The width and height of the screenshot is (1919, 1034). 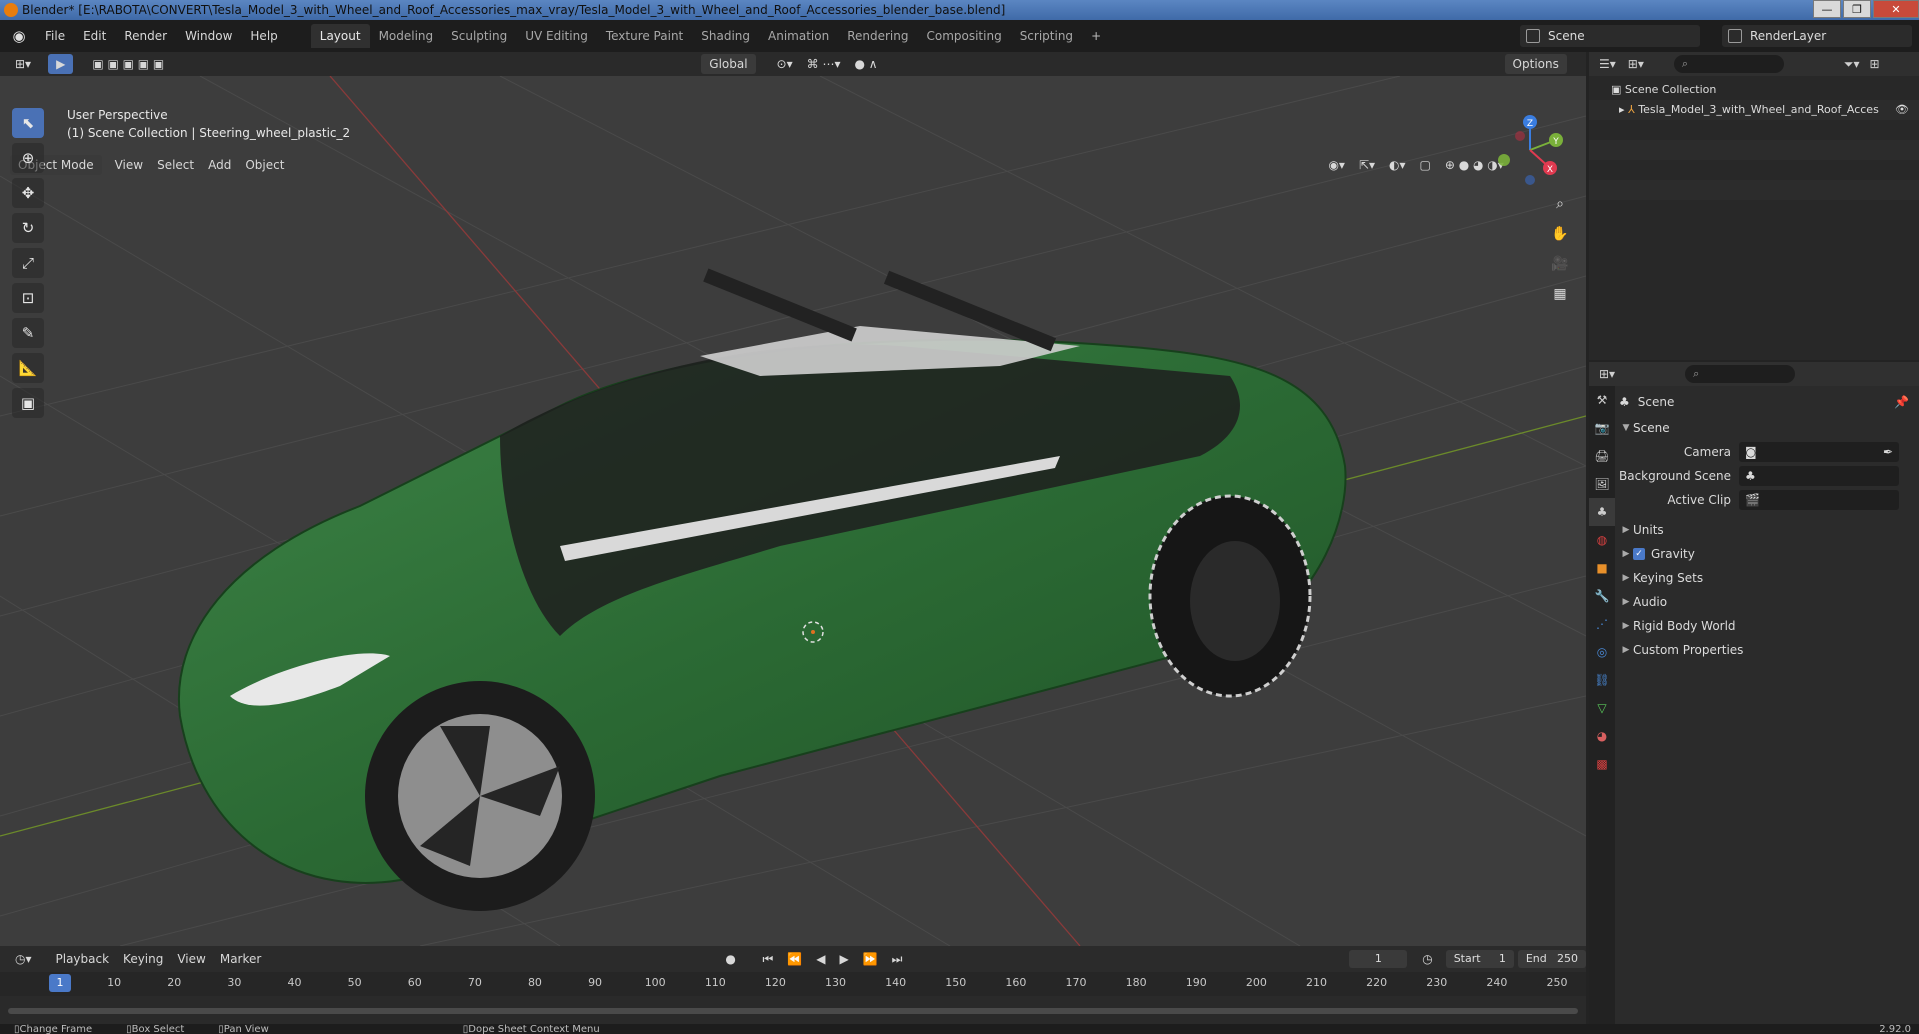 What do you see at coordinates (963, 36) in the screenshot?
I see `tab-compositing: Compositing` at bounding box center [963, 36].